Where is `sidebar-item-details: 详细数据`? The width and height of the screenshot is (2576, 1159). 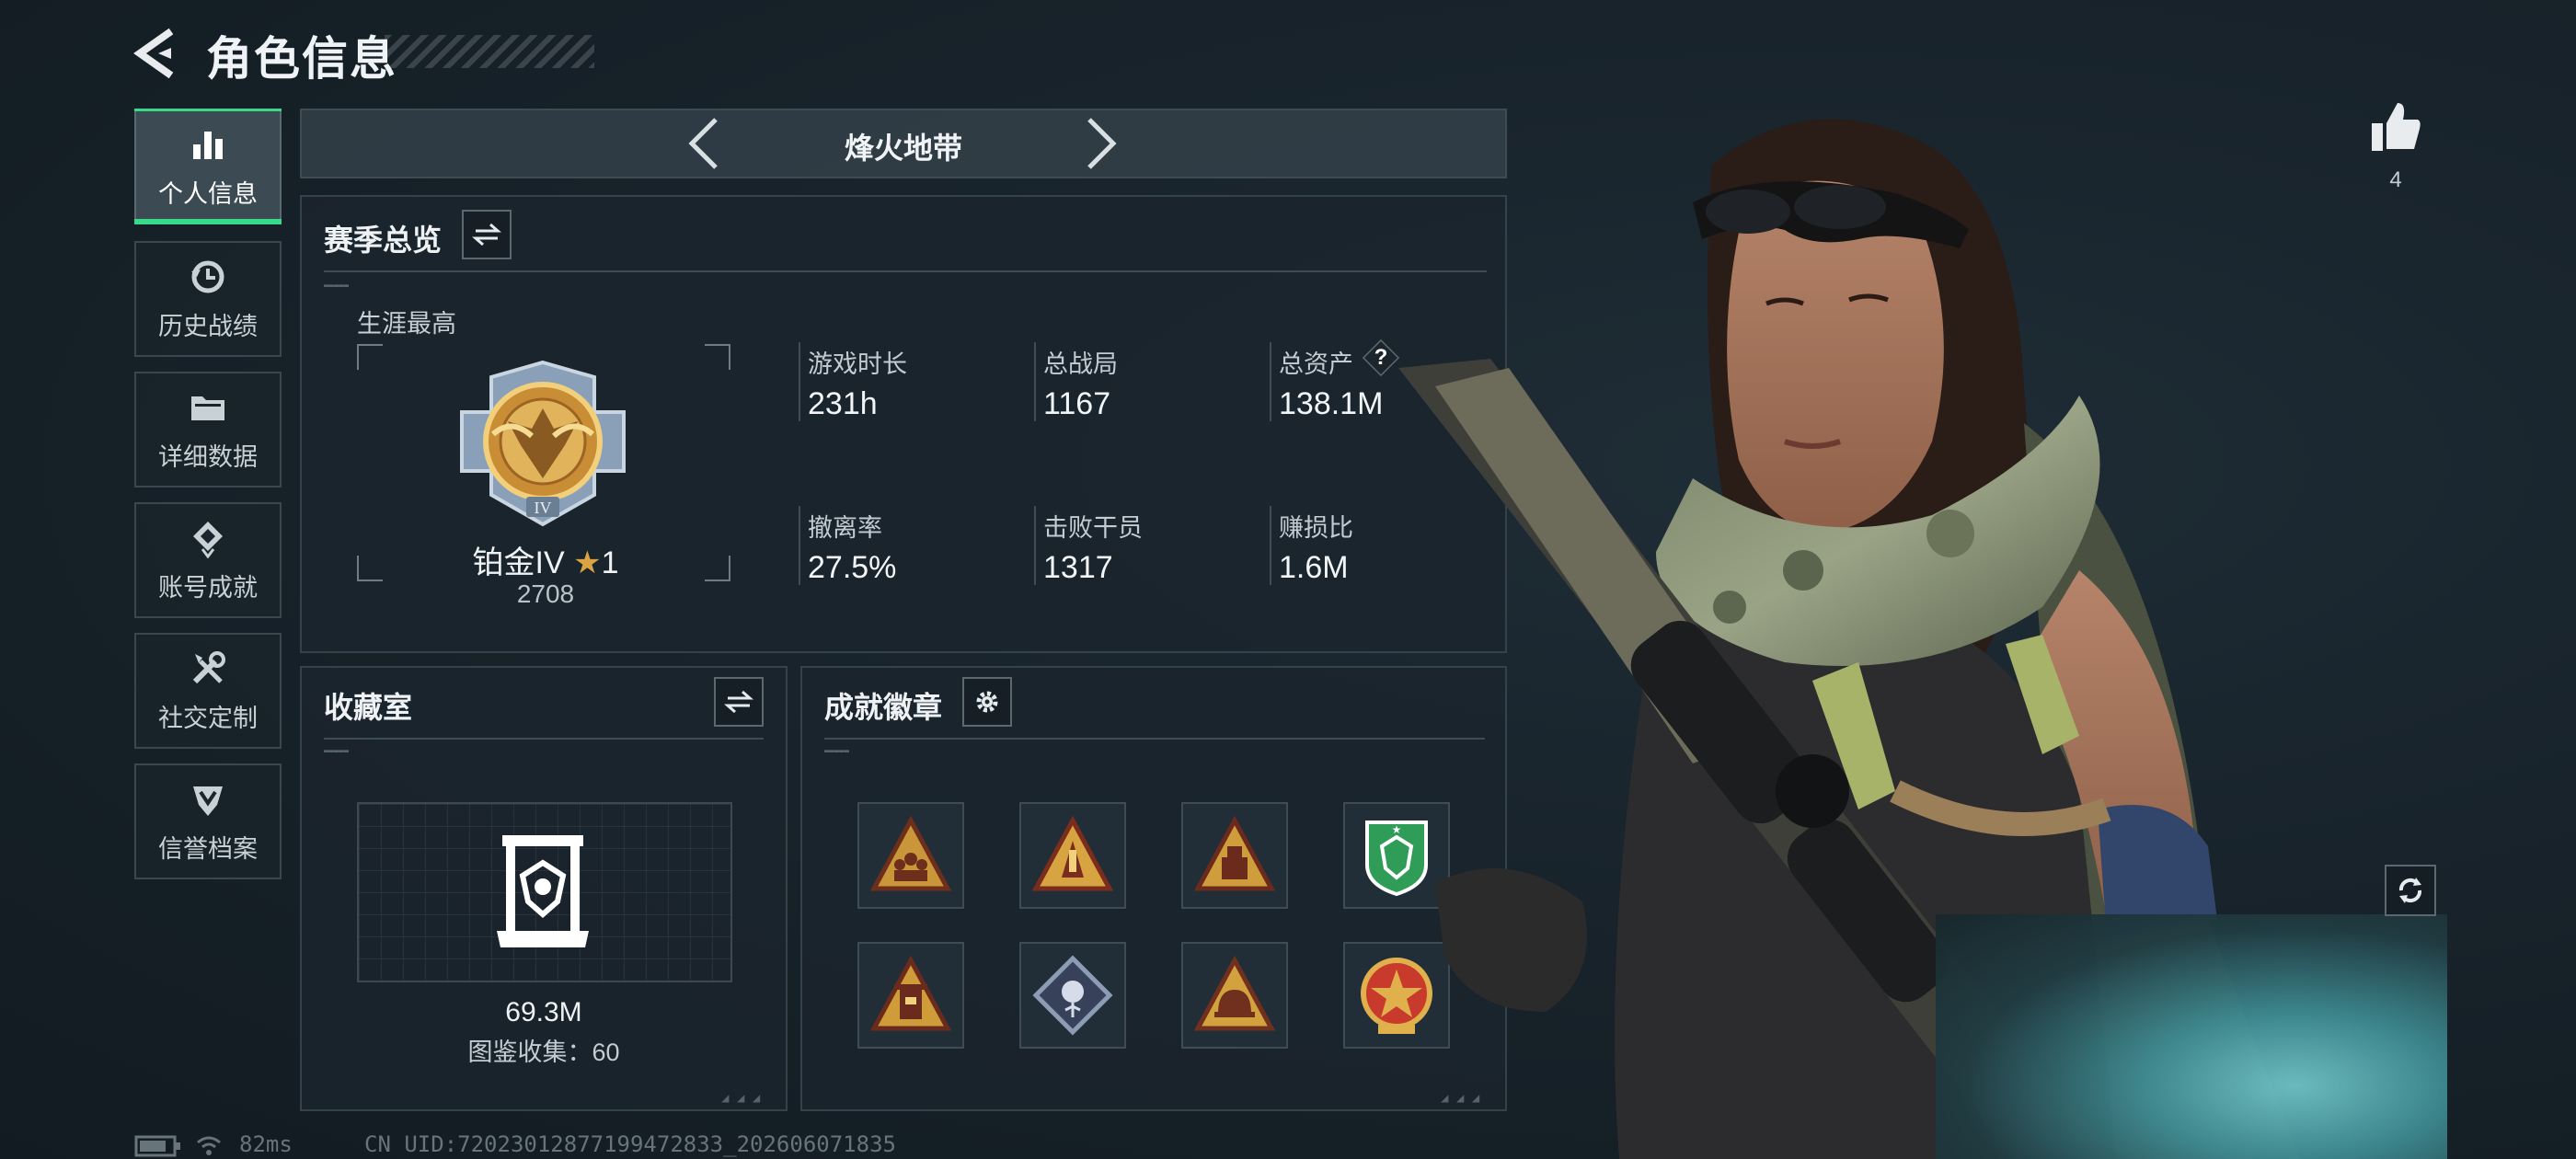 sidebar-item-details: 详细数据 is located at coordinates (208, 430).